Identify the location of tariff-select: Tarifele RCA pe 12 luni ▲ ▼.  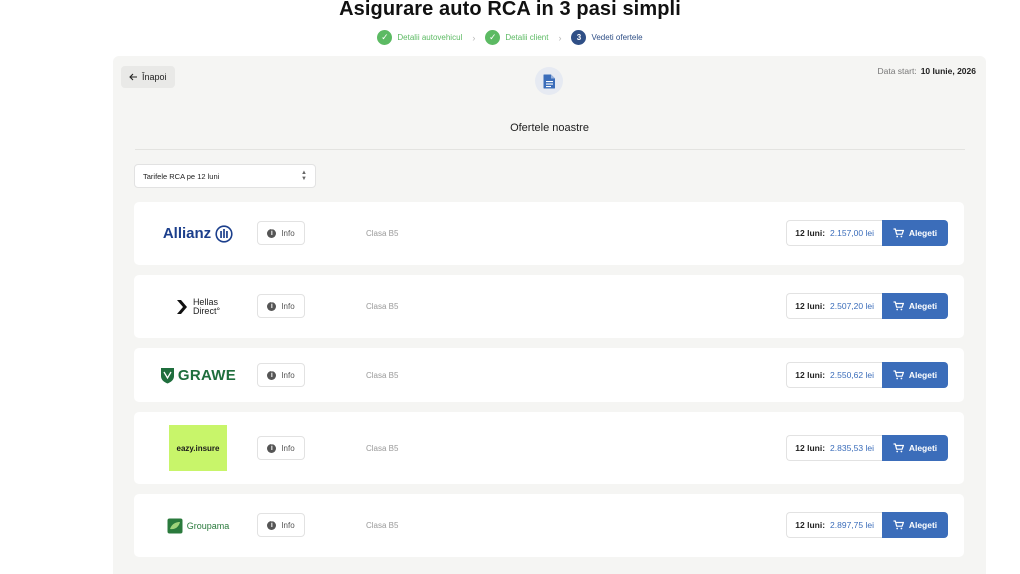
(225, 176).